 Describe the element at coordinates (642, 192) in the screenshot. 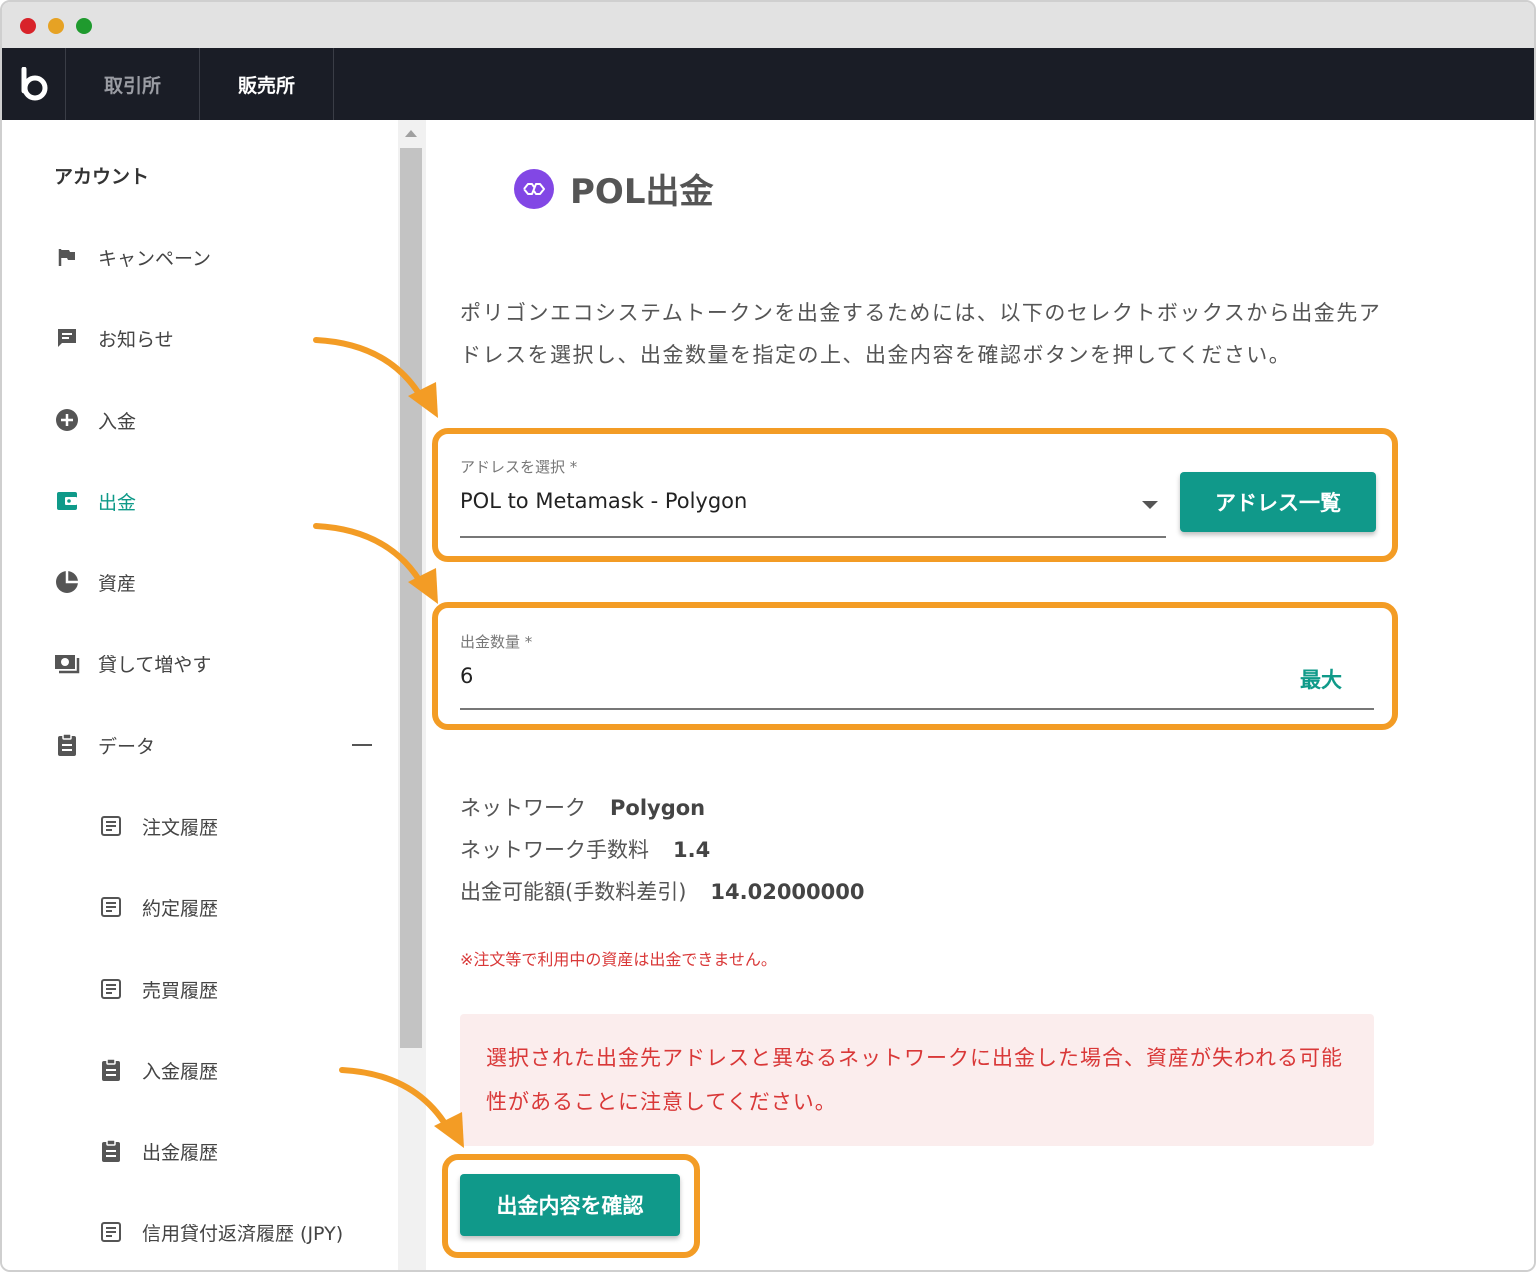

I see `page-title-text: POL出金` at that location.